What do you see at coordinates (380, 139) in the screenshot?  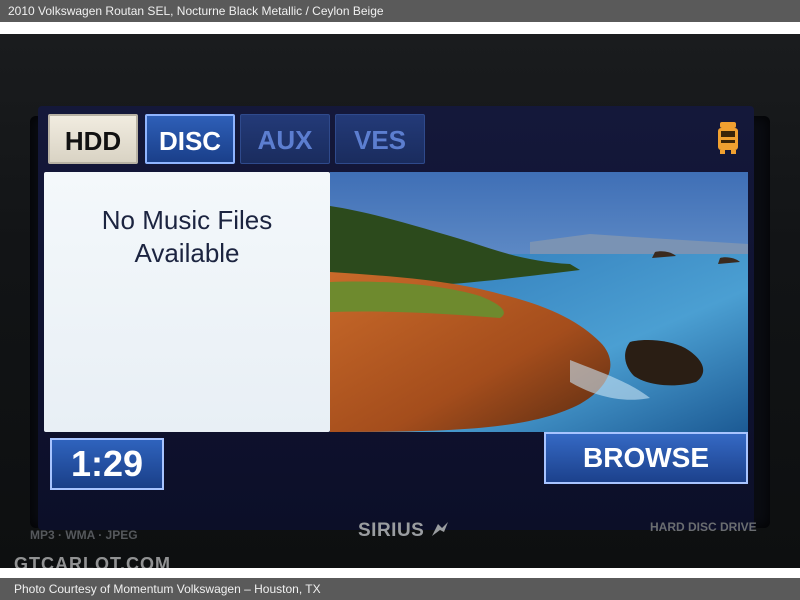 I see `tab-ves: VES` at bounding box center [380, 139].